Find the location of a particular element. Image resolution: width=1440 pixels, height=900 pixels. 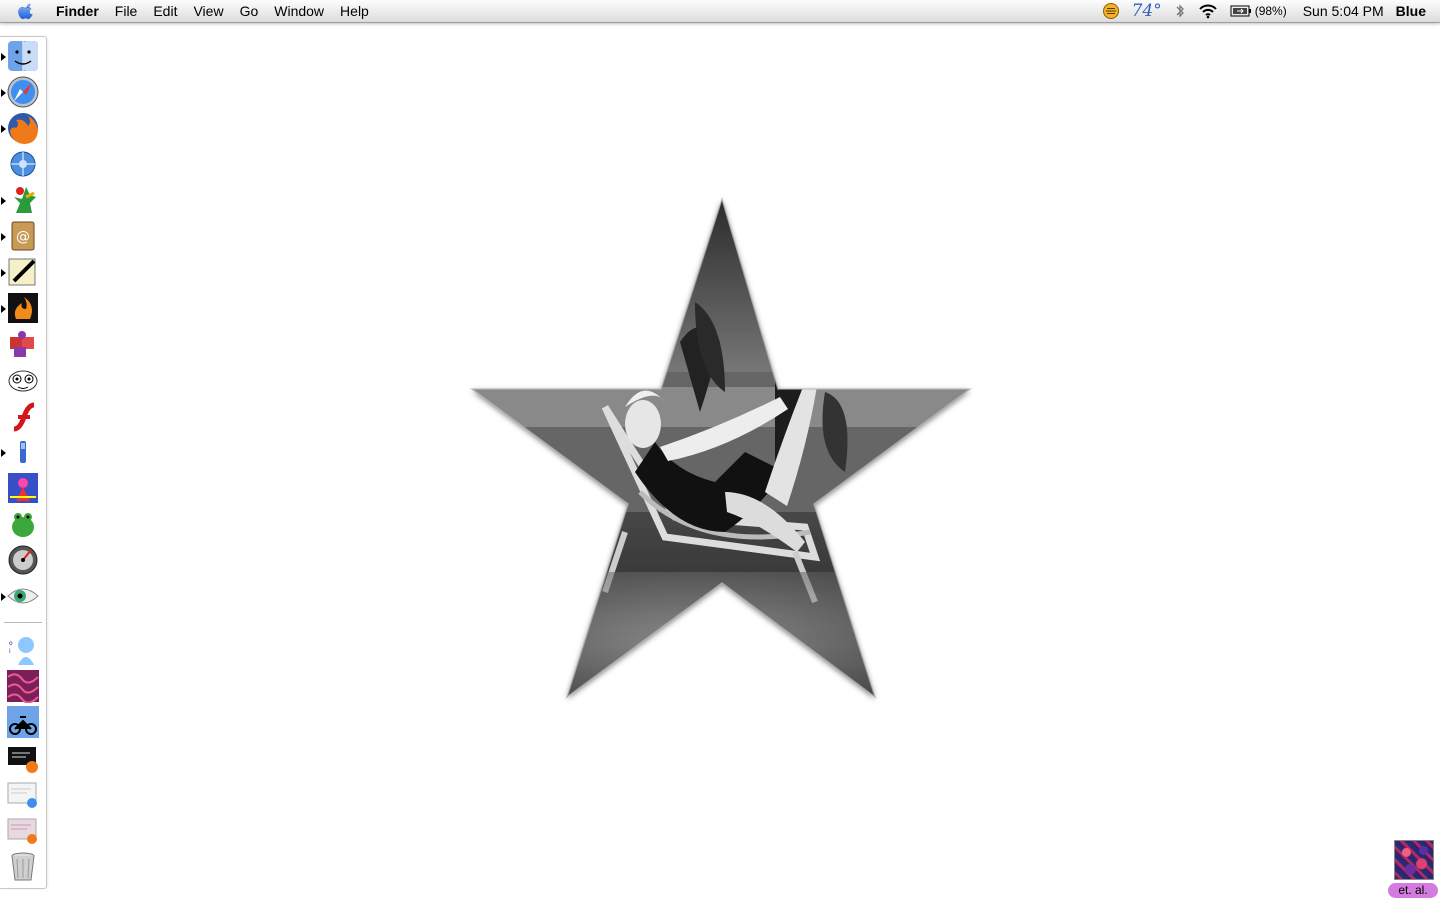

battery-percent: (98%) is located at coordinates (1270, 11).